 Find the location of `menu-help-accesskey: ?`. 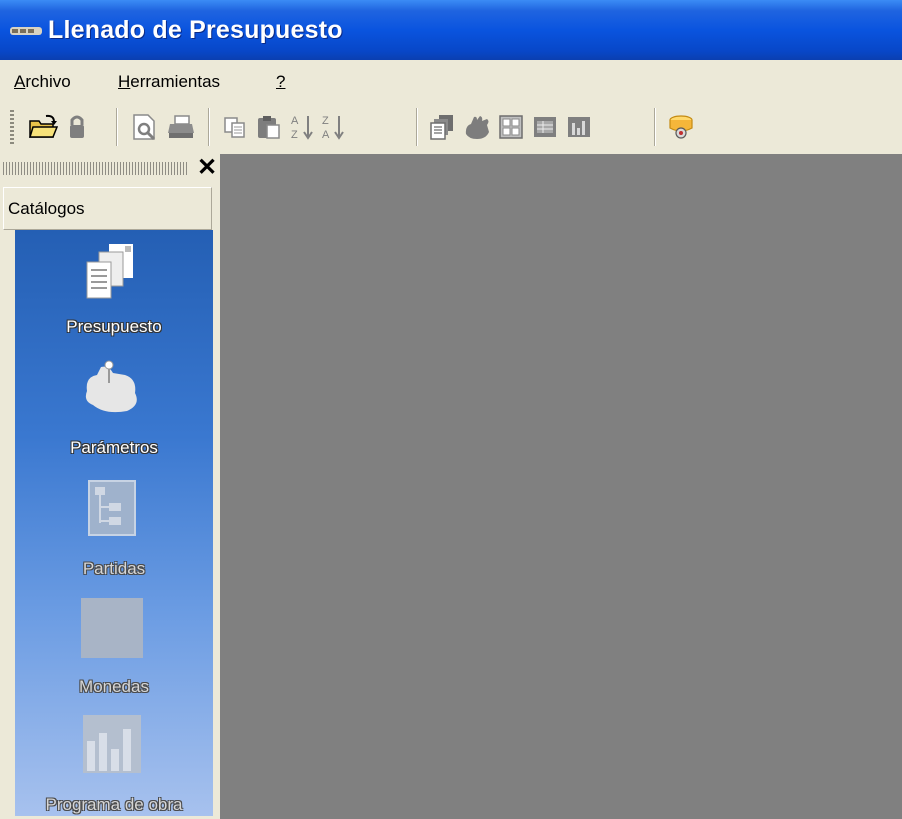

menu-help-accesskey: ? is located at coordinates (281, 81).